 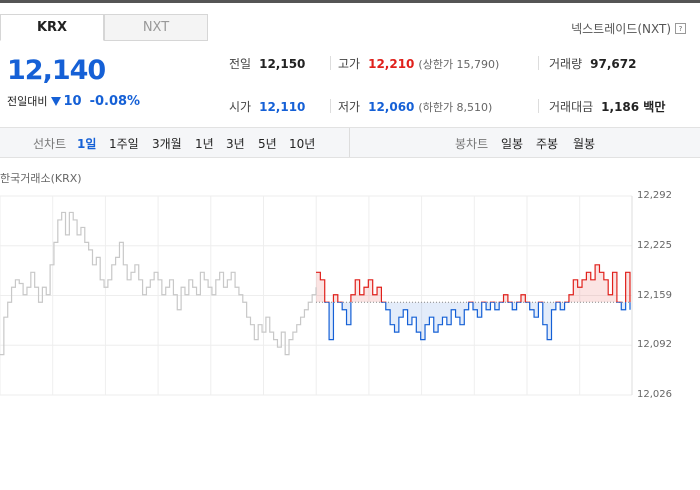 I want to click on y-tick-label: 12,092, so click(x=654, y=344).